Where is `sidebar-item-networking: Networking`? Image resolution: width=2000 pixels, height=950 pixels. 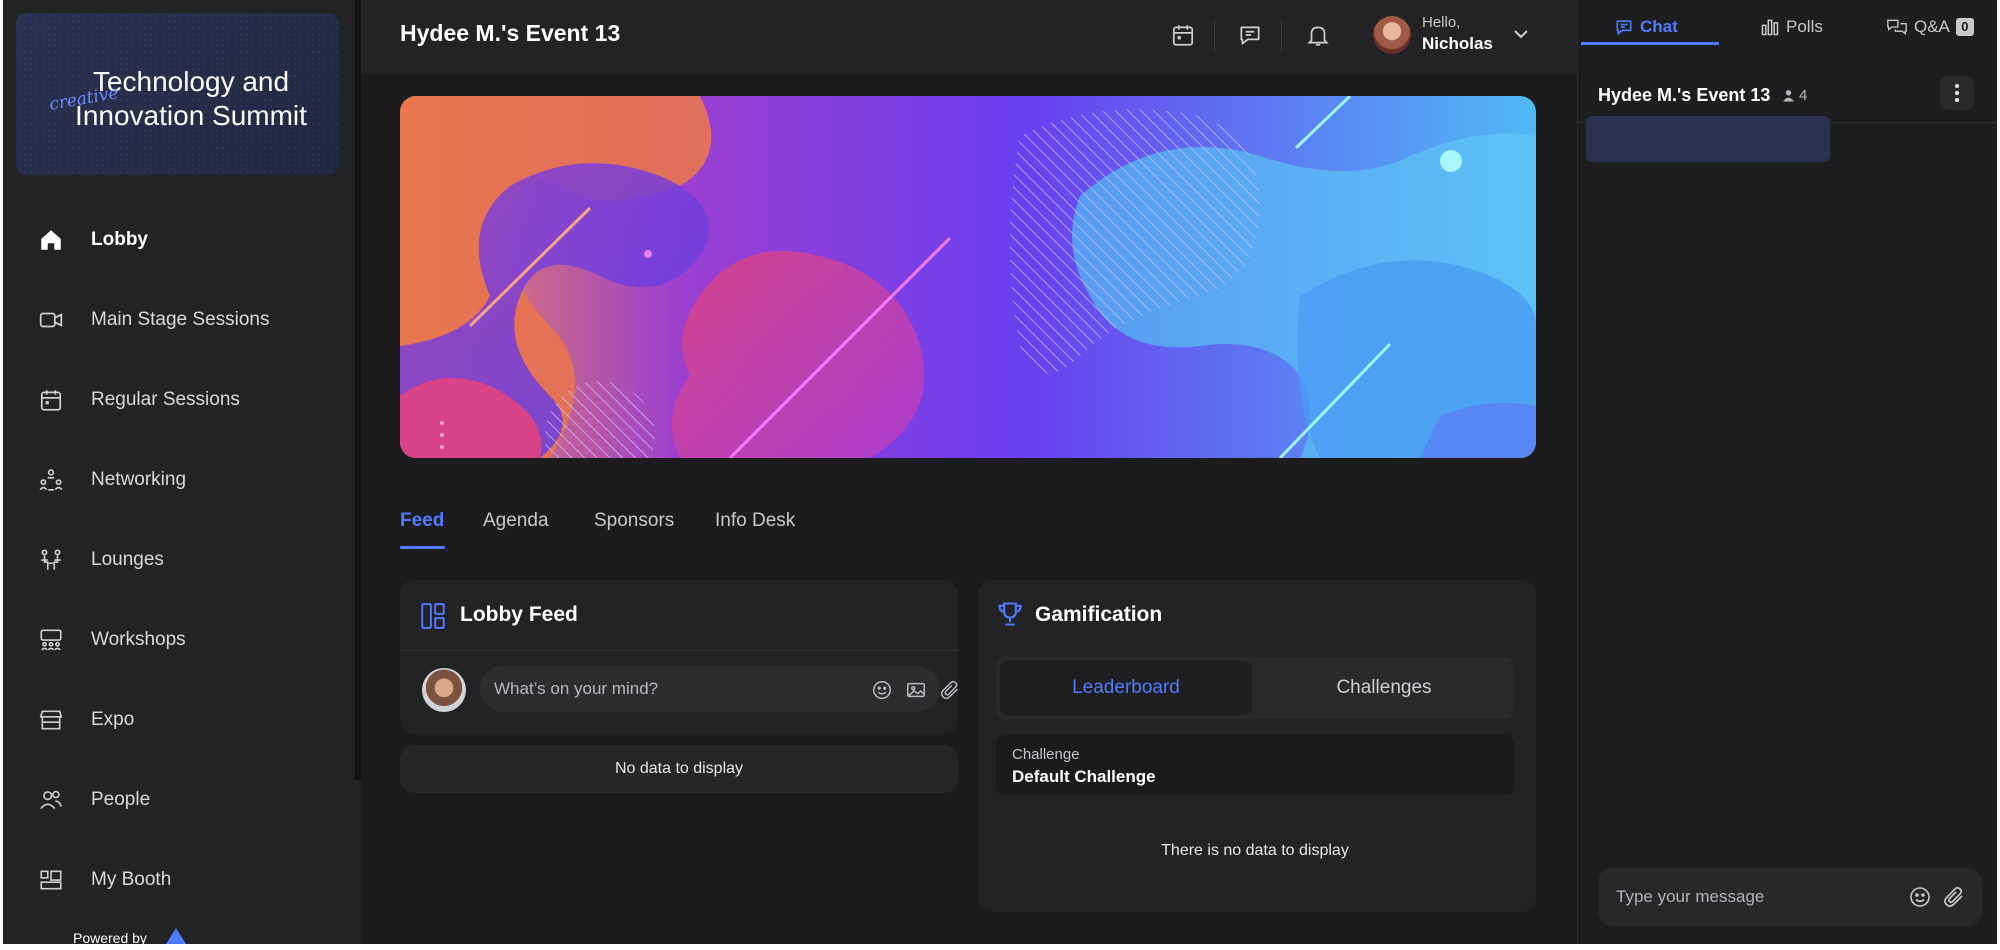
sidebar-item-networking: Networking is located at coordinates (179, 480).